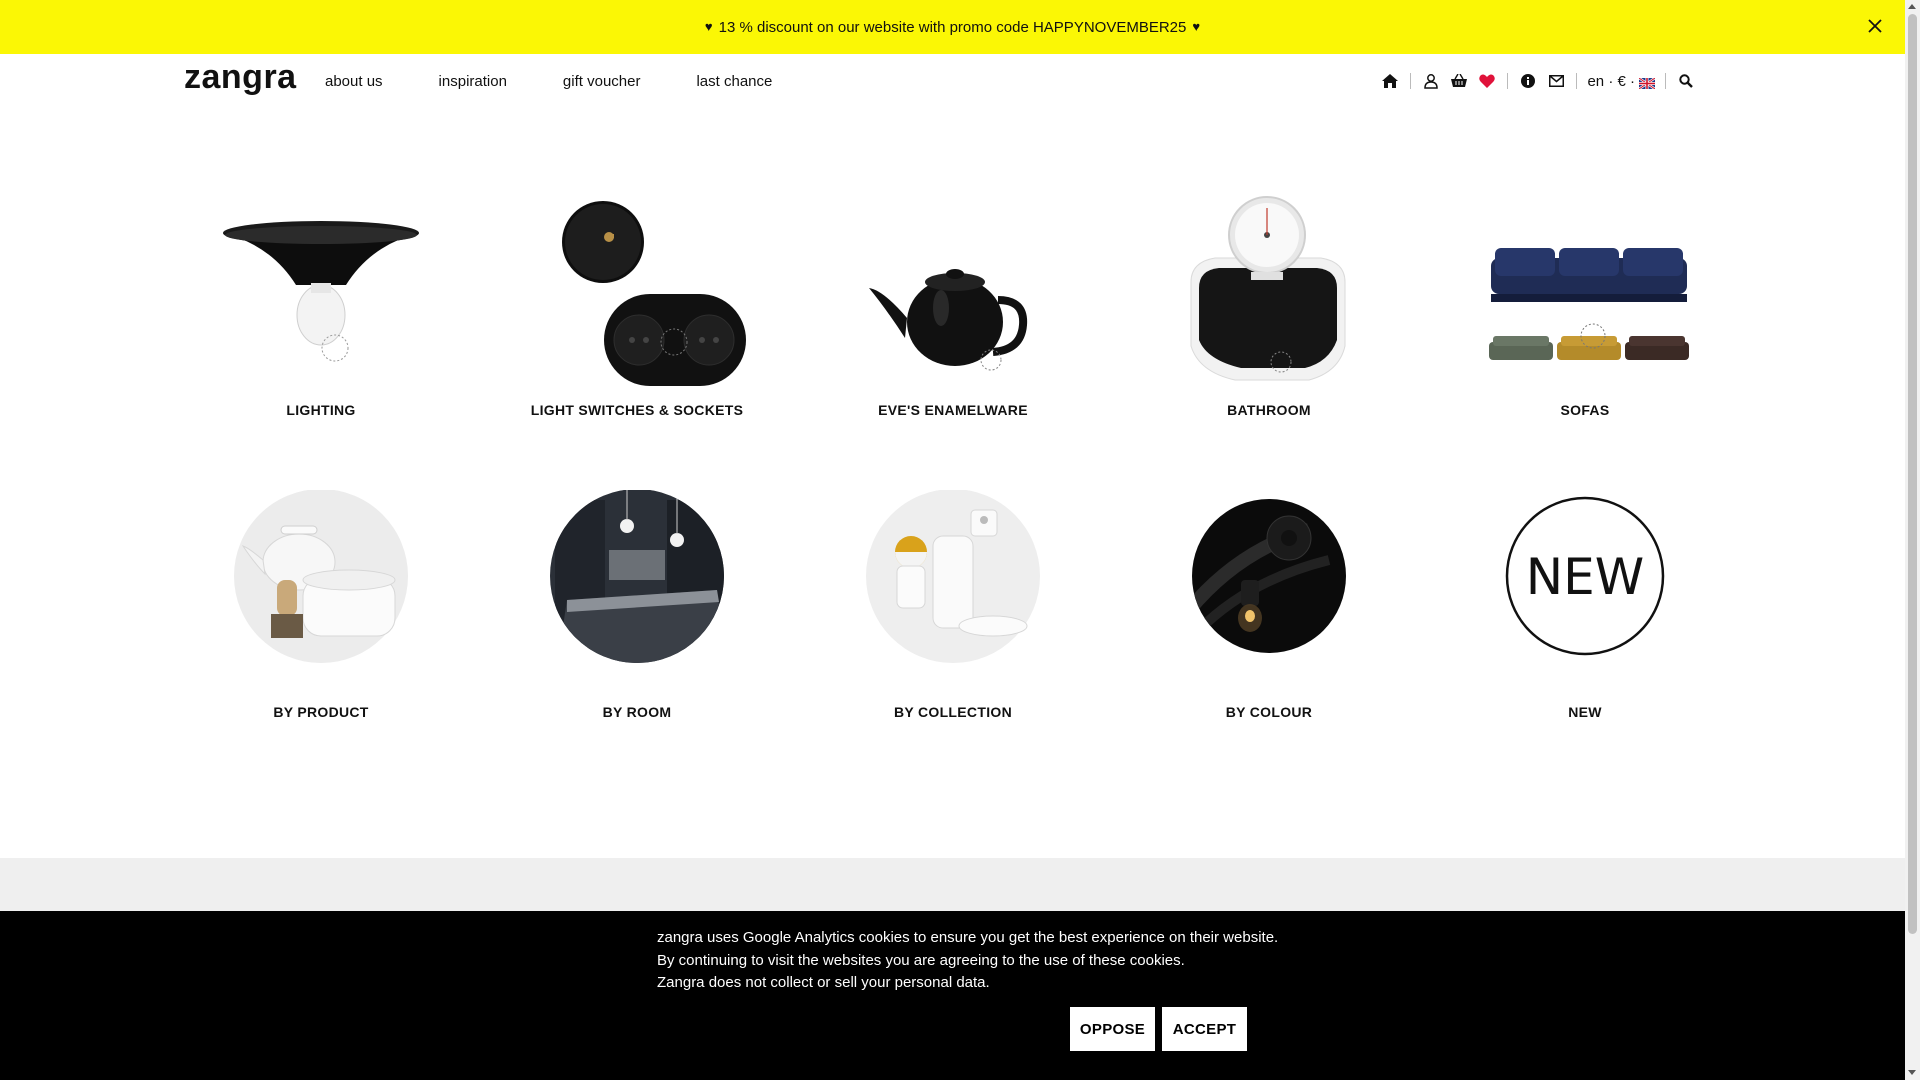  What do you see at coordinates (1269, 578) in the screenshot?
I see `by-colour-image` at bounding box center [1269, 578].